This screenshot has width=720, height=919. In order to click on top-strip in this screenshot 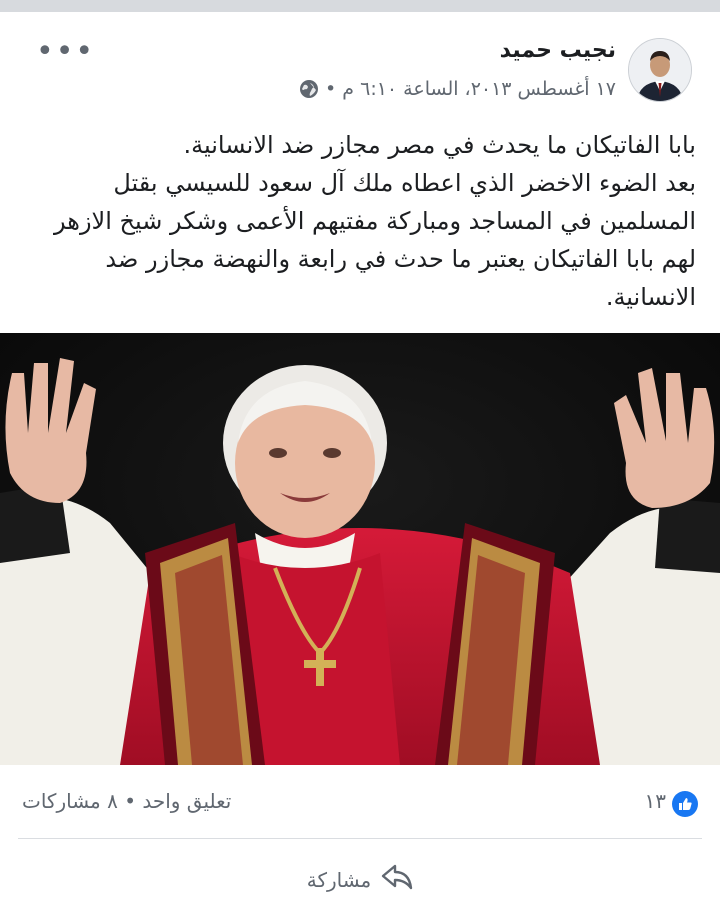, I will do `click(360, 6)`.